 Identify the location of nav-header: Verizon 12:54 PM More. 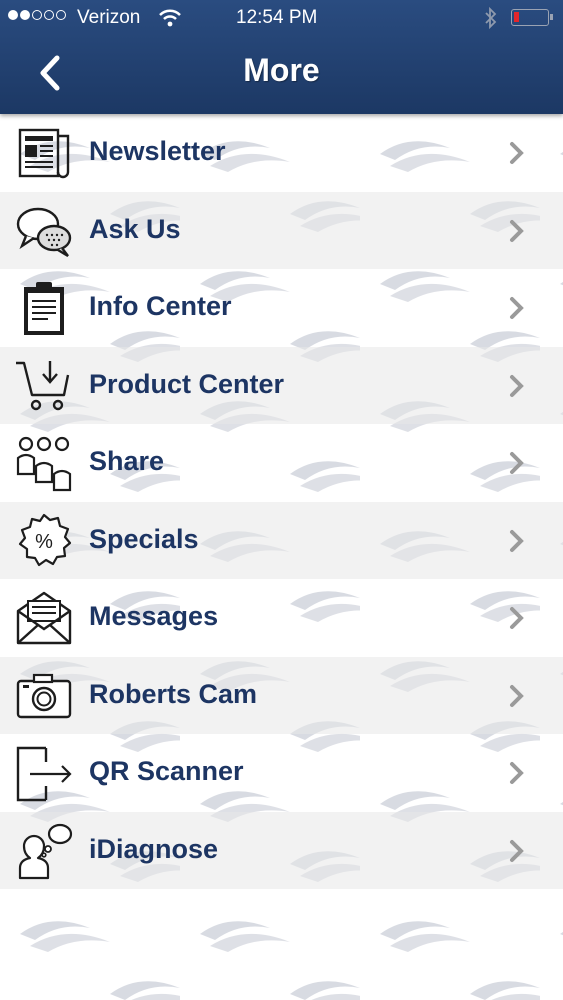
(281, 57).